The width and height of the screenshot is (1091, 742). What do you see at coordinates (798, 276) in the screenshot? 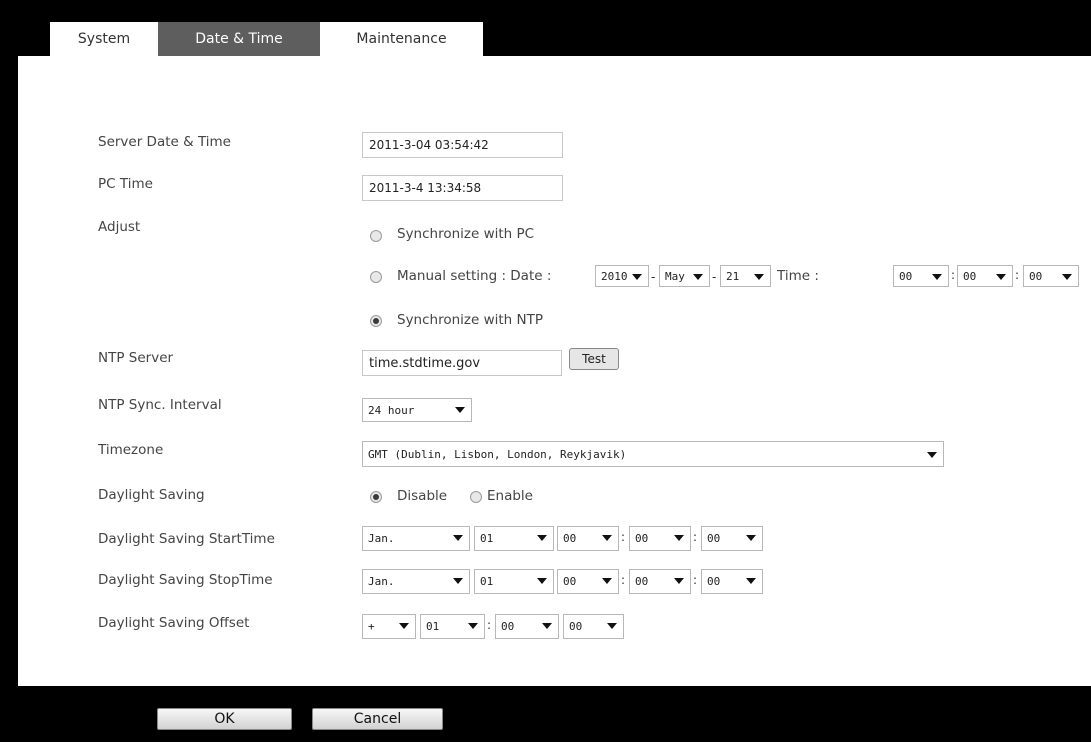
I see `time-label: Time :` at bounding box center [798, 276].